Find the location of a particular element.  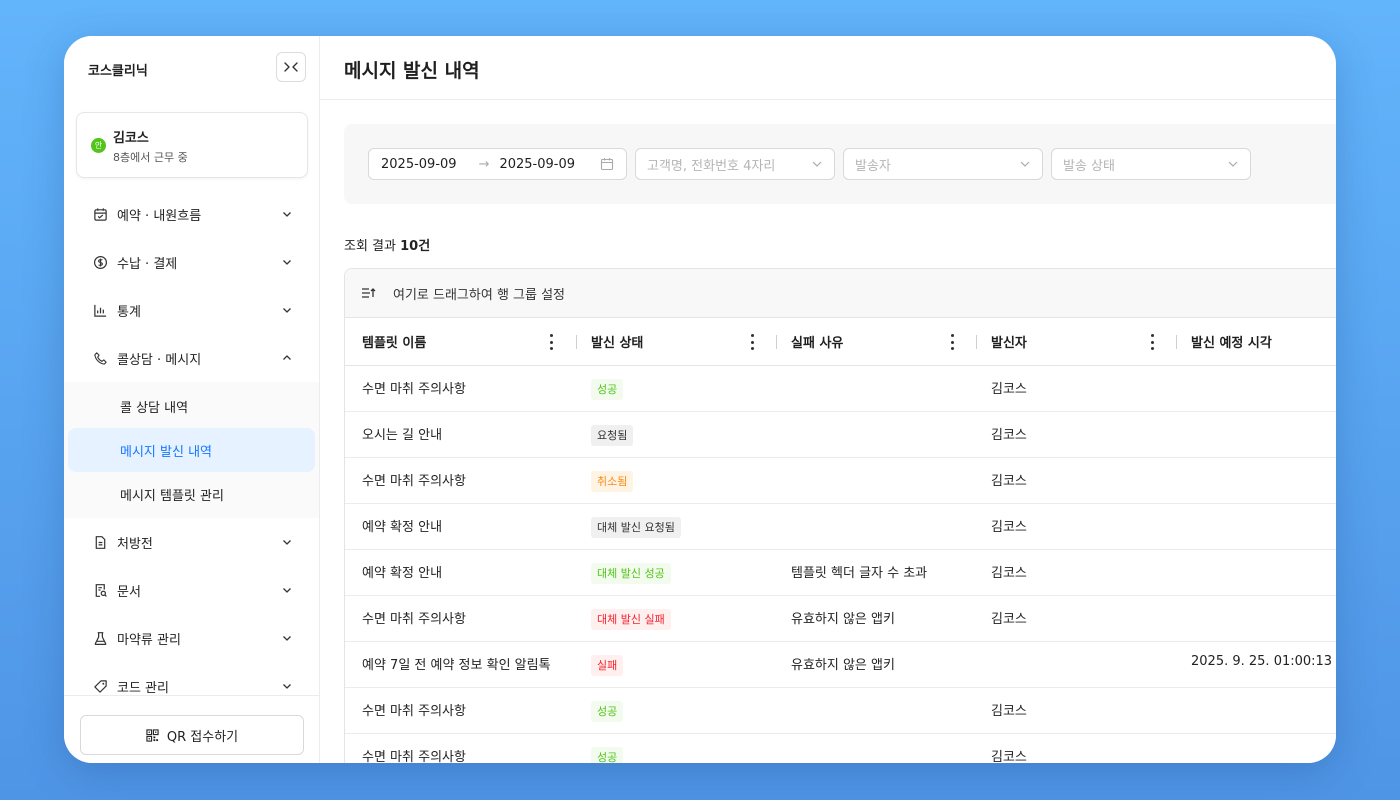

sidebar-subgroup-call-message: 콜 상담 내역 메시지 발신 내역 메시지 템플릿 관리 is located at coordinates (191, 450).